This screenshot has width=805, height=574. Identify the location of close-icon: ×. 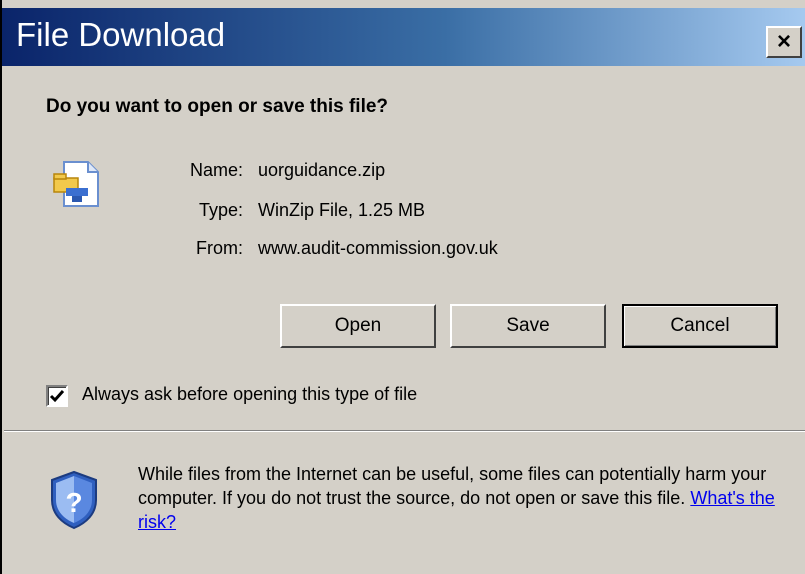
(783, 41).